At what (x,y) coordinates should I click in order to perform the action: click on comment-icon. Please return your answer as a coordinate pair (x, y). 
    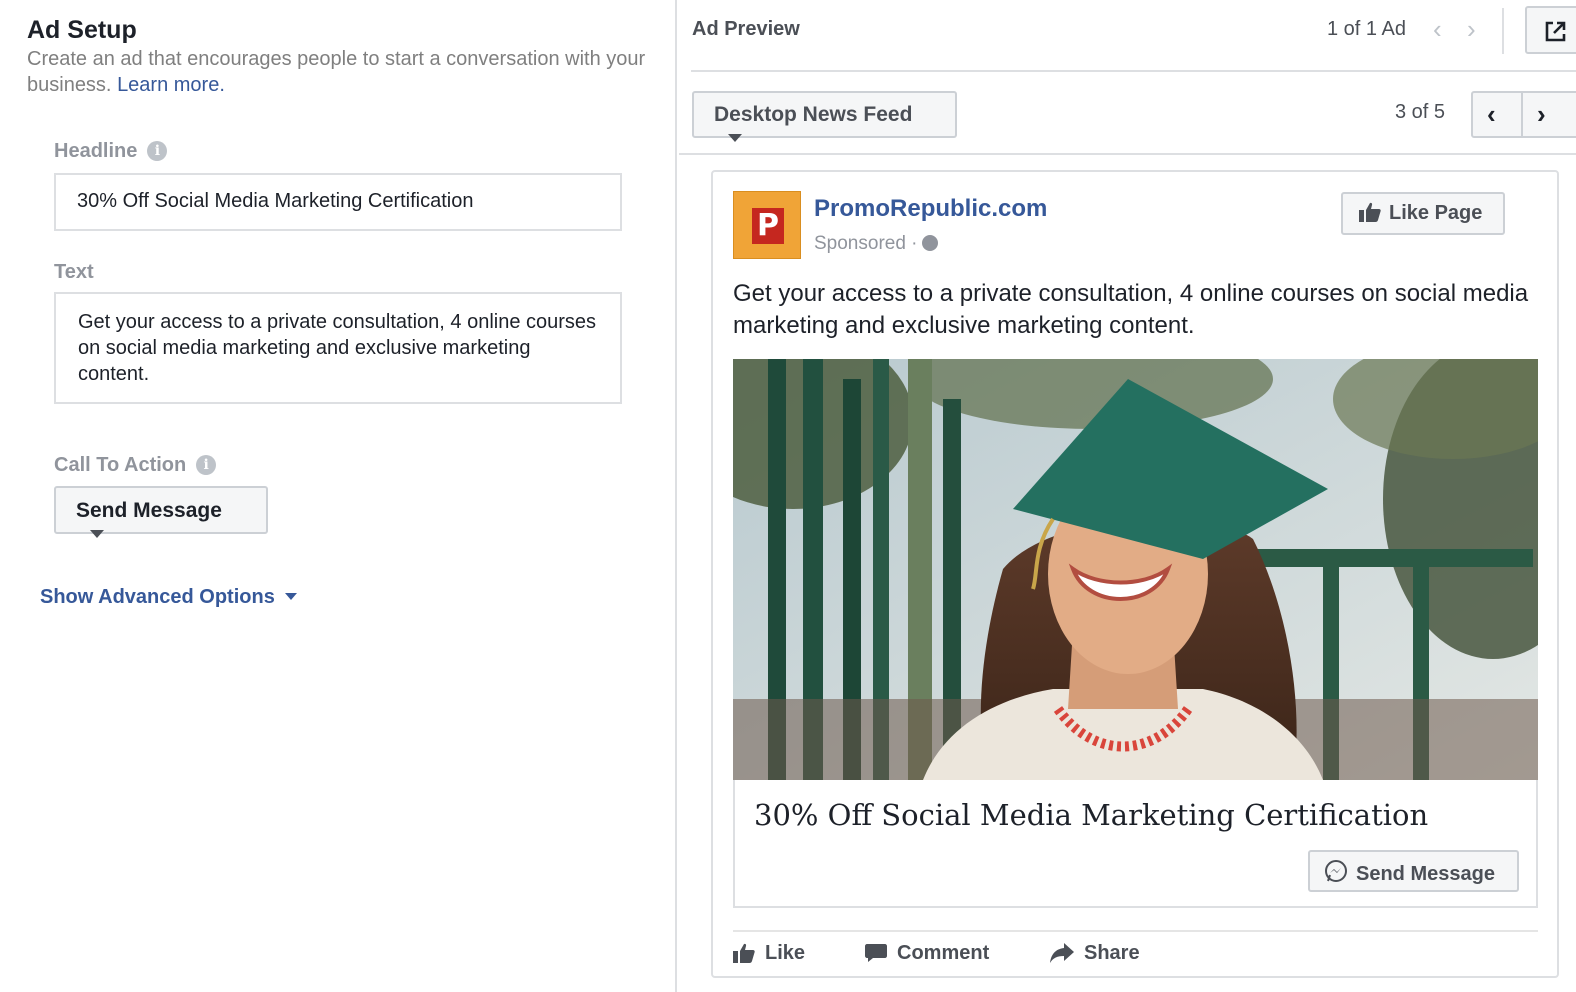
    Looking at the image, I should click on (876, 953).